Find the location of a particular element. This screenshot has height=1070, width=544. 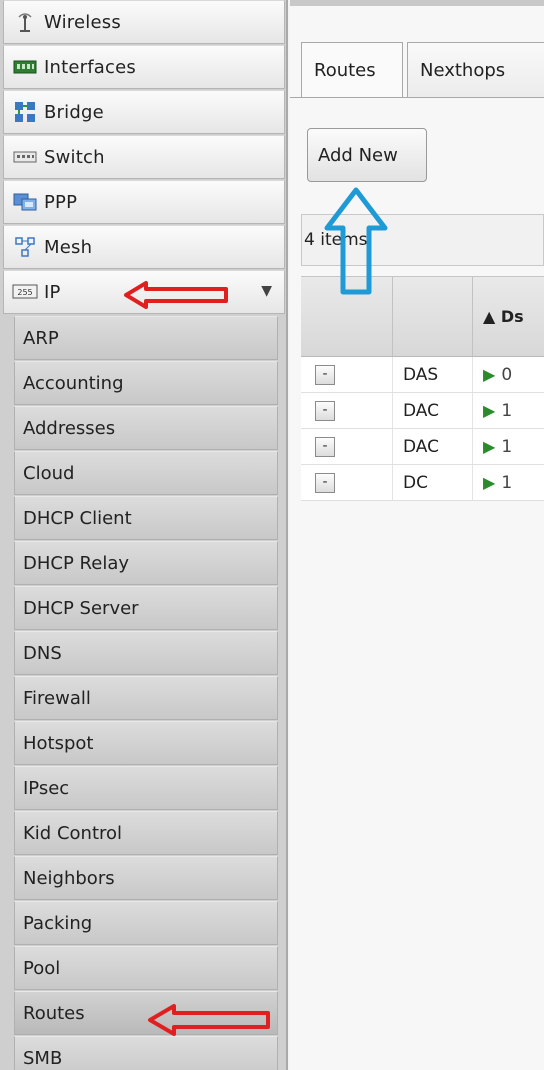

submenu-item-dhcp-server: DHCP Server is located at coordinates (146, 608).